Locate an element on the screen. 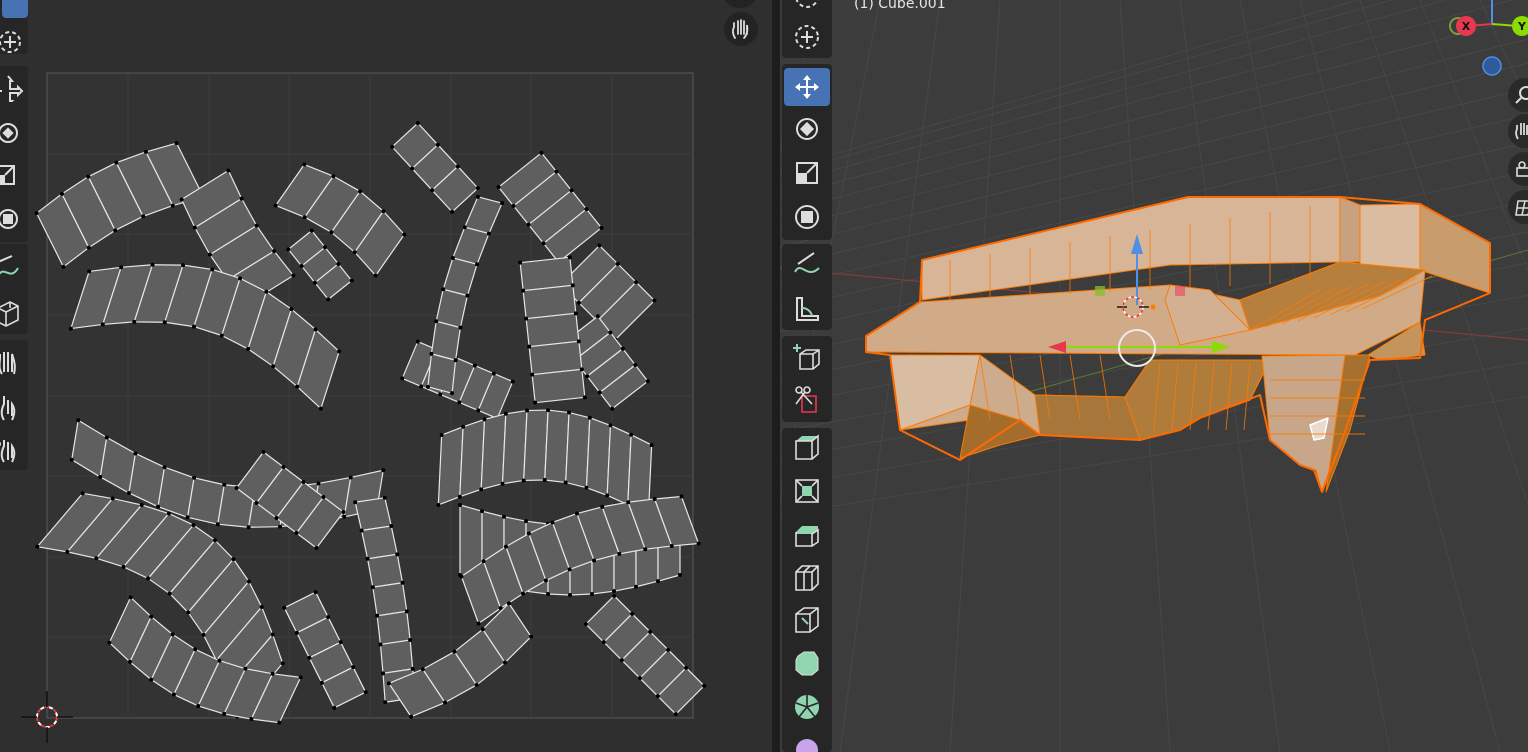 This screenshot has width=1528, height=752. editor-divider is located at coordinates (776, 376).